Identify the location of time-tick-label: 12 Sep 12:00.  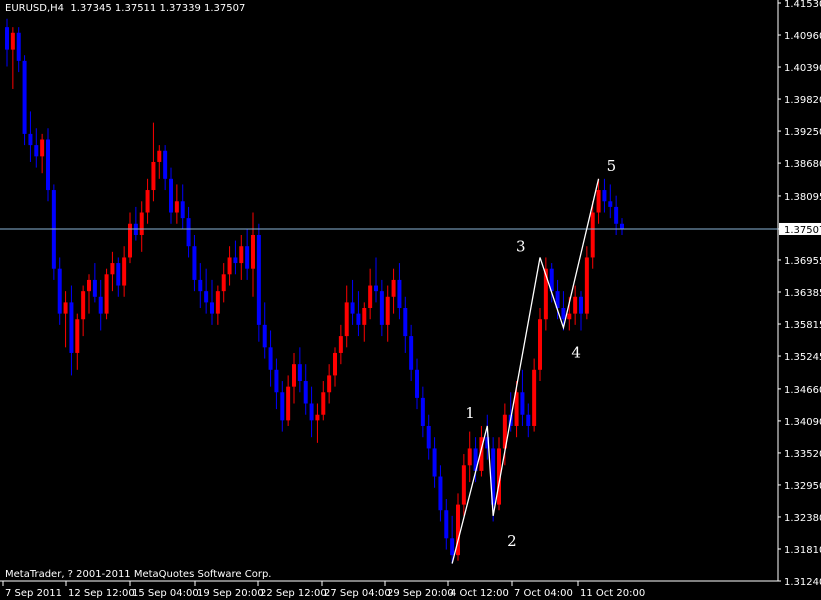
(101, 593).